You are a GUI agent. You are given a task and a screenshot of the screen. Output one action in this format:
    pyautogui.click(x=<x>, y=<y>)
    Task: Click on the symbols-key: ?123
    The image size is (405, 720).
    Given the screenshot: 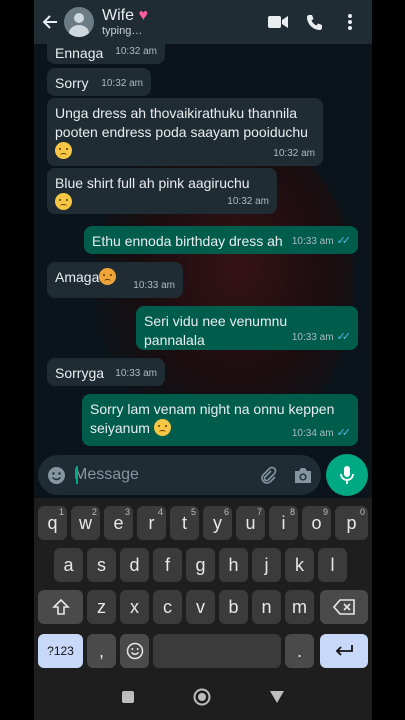 What is the action you would take?
    pyautogui.click(x=60, y=651)
    